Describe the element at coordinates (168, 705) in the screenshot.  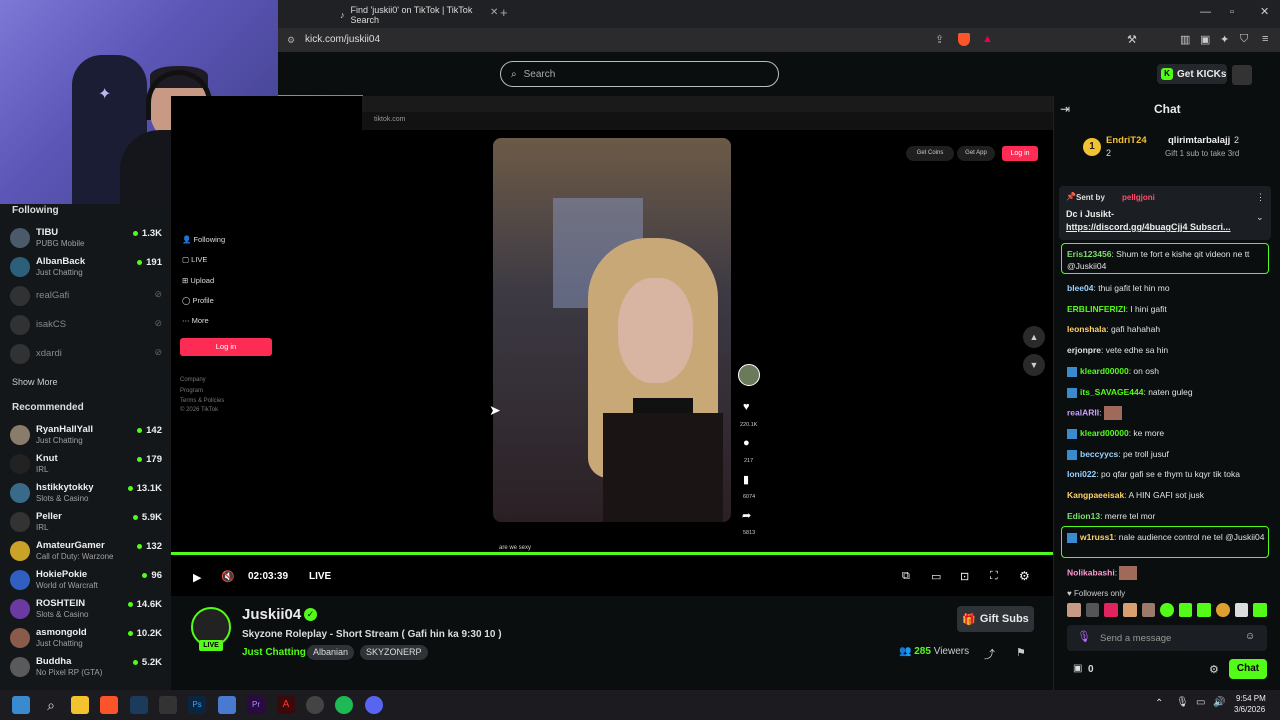
I see `epic-games-icon` at that location.